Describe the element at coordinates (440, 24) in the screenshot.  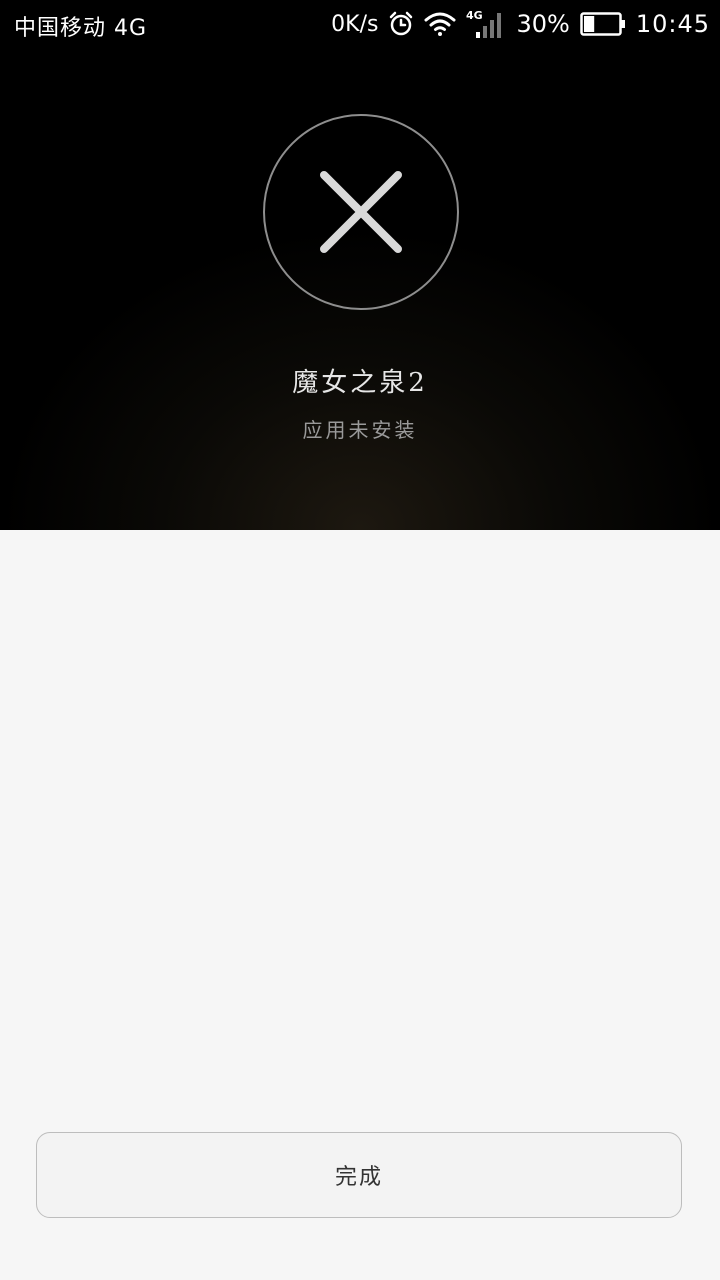
I see `wifi-icon` at that location.